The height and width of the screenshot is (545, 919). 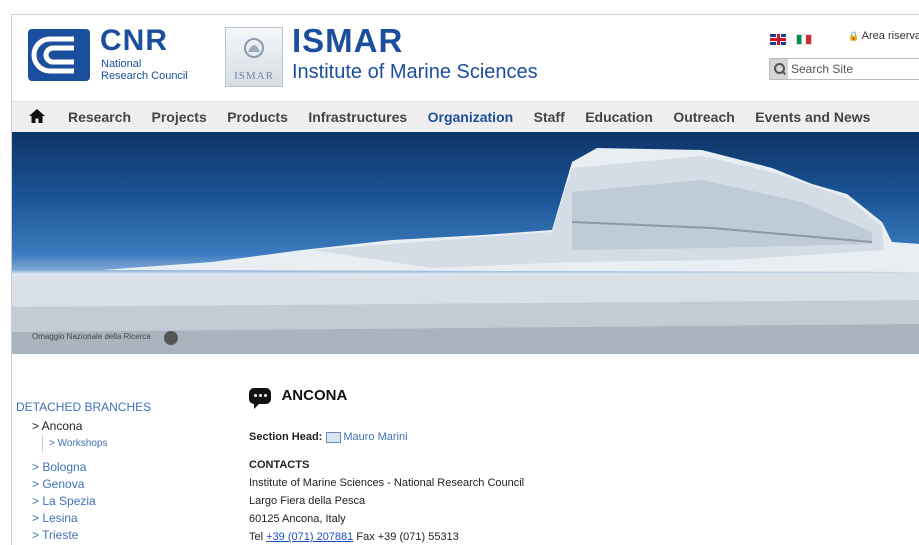 What do you see at coordinates (260, 398) in the screenshot?
I see `chat-bubble-icon` at bounding box center [260, 398].